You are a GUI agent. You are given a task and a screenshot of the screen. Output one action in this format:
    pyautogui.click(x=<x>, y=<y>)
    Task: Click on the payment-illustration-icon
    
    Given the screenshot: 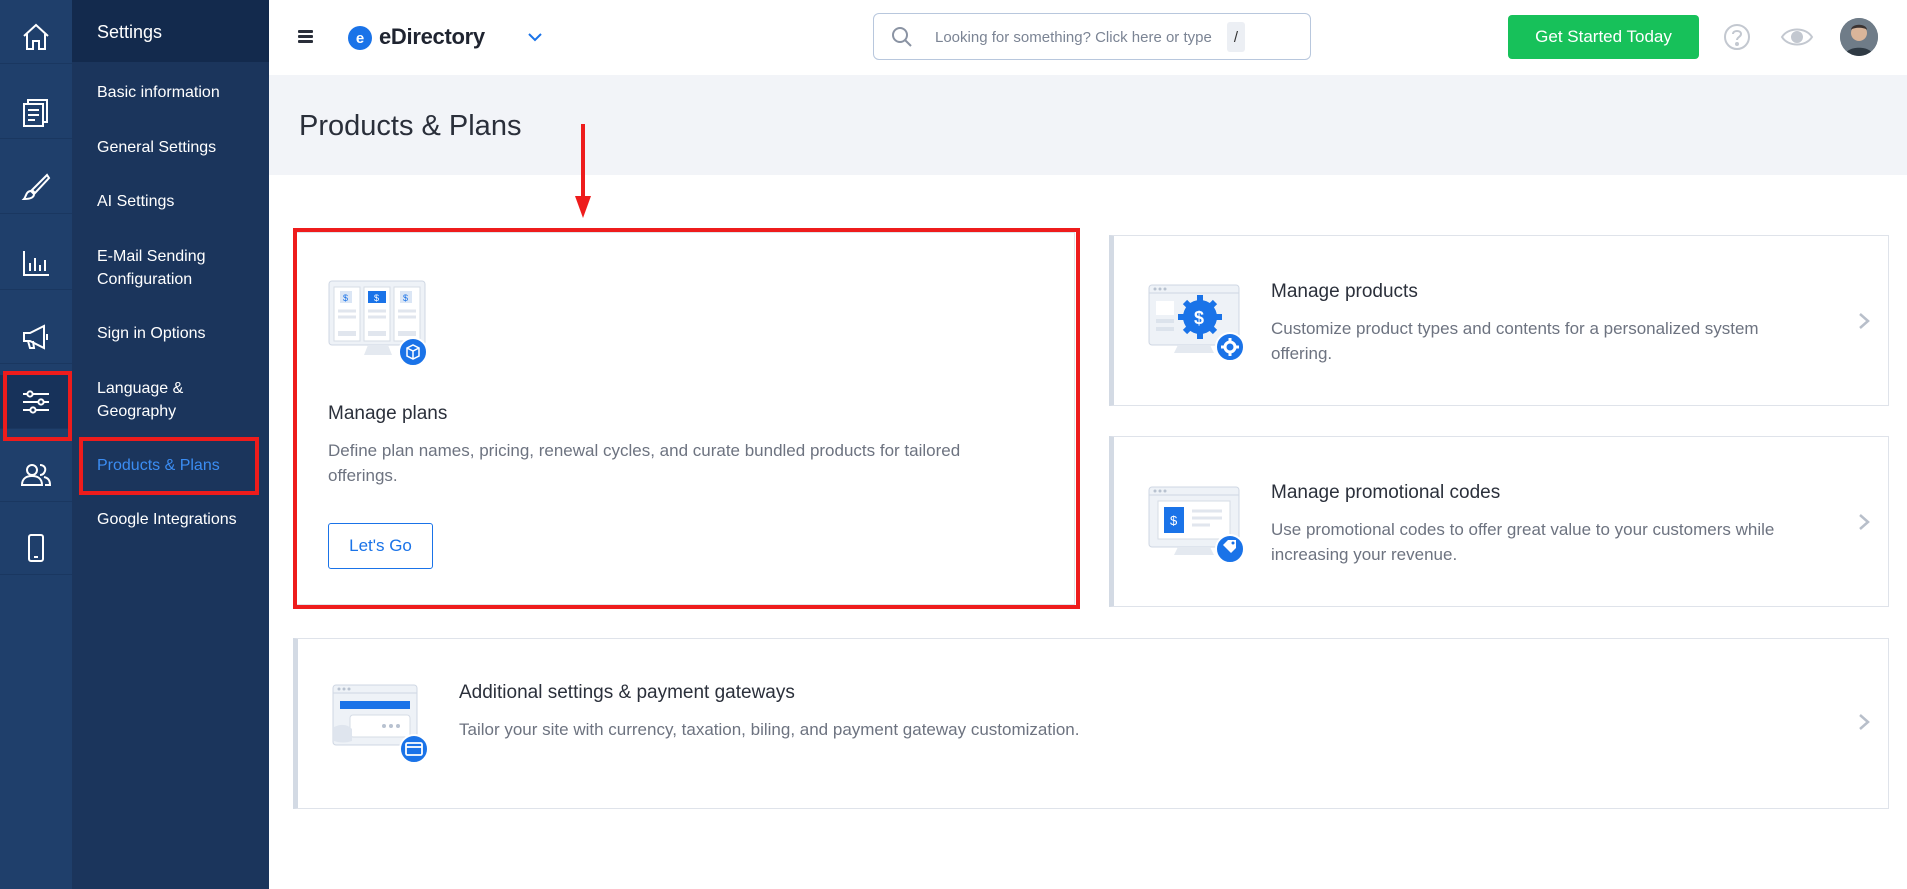 What is the action you would take?
    pyautogui.click(x=380, y=724)
    